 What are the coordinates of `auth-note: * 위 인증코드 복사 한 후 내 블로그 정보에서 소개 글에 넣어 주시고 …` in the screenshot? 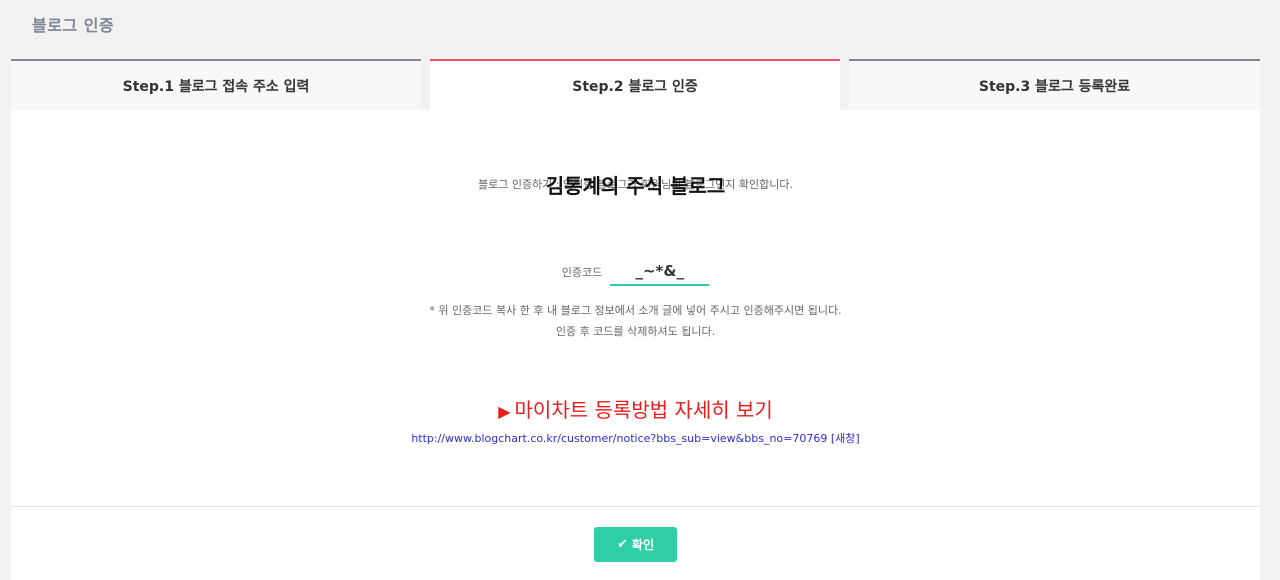 It's located at (635, 321).